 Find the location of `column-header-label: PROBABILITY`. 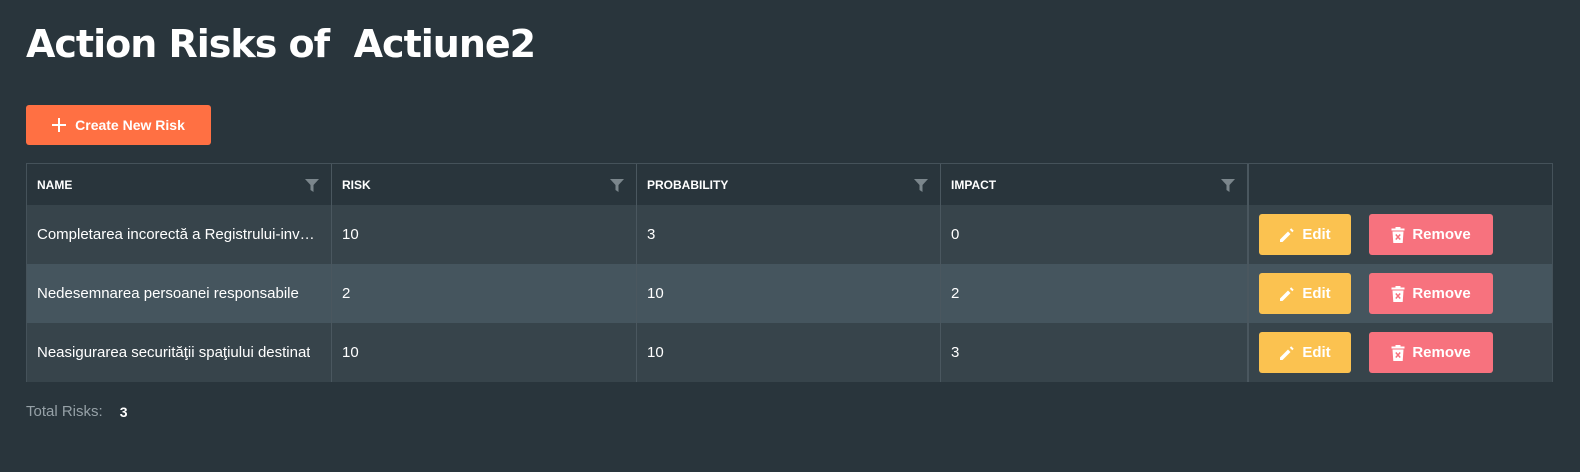

column-header-label: PROBABILITY is located at coordinates (688, 184).